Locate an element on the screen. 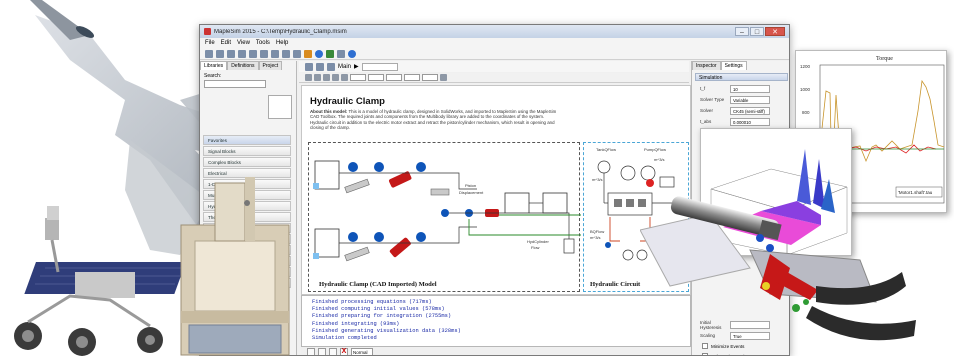 The width and height of the screenshot is (954, 356). console-line: Finished processing equations (717ms) is located at coordinates (372, 302).